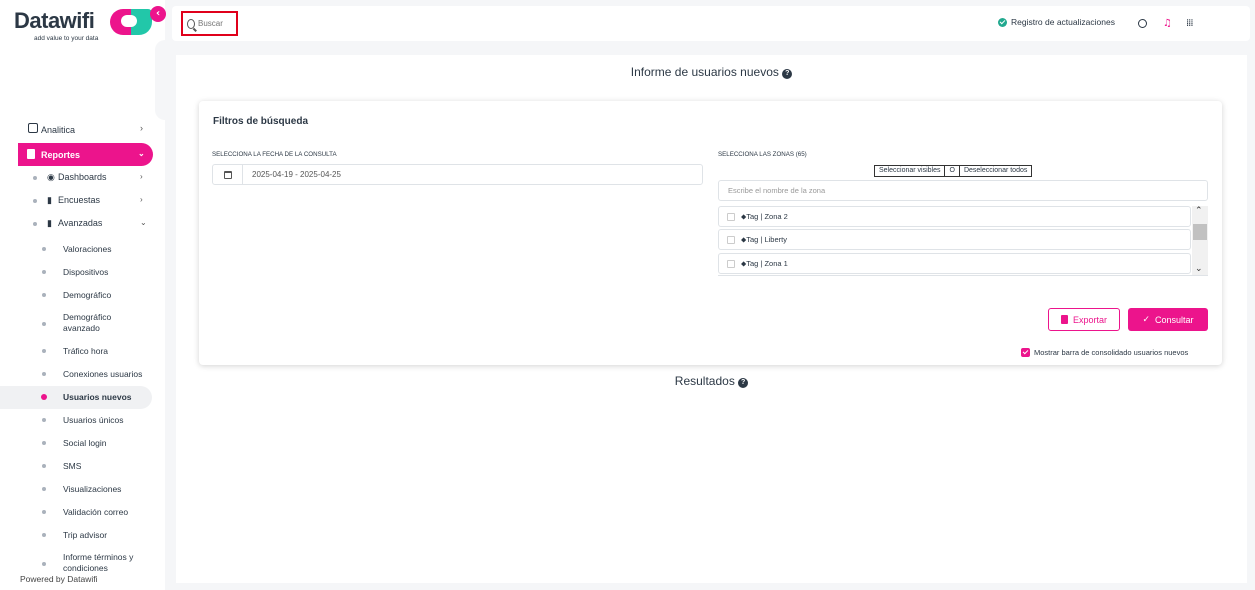  I want to click on zone-list-scrollbar: ⌃ ⌄, so click(1200, 240).